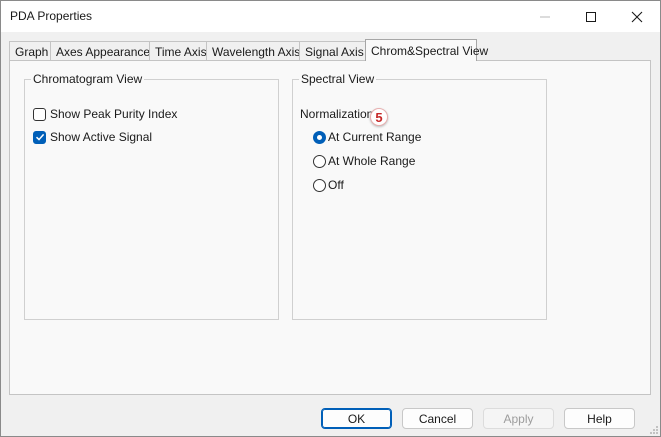 The width and height of the screenshot is (661, 437). I want to click on radio-selected-icon, so click(319, 137).